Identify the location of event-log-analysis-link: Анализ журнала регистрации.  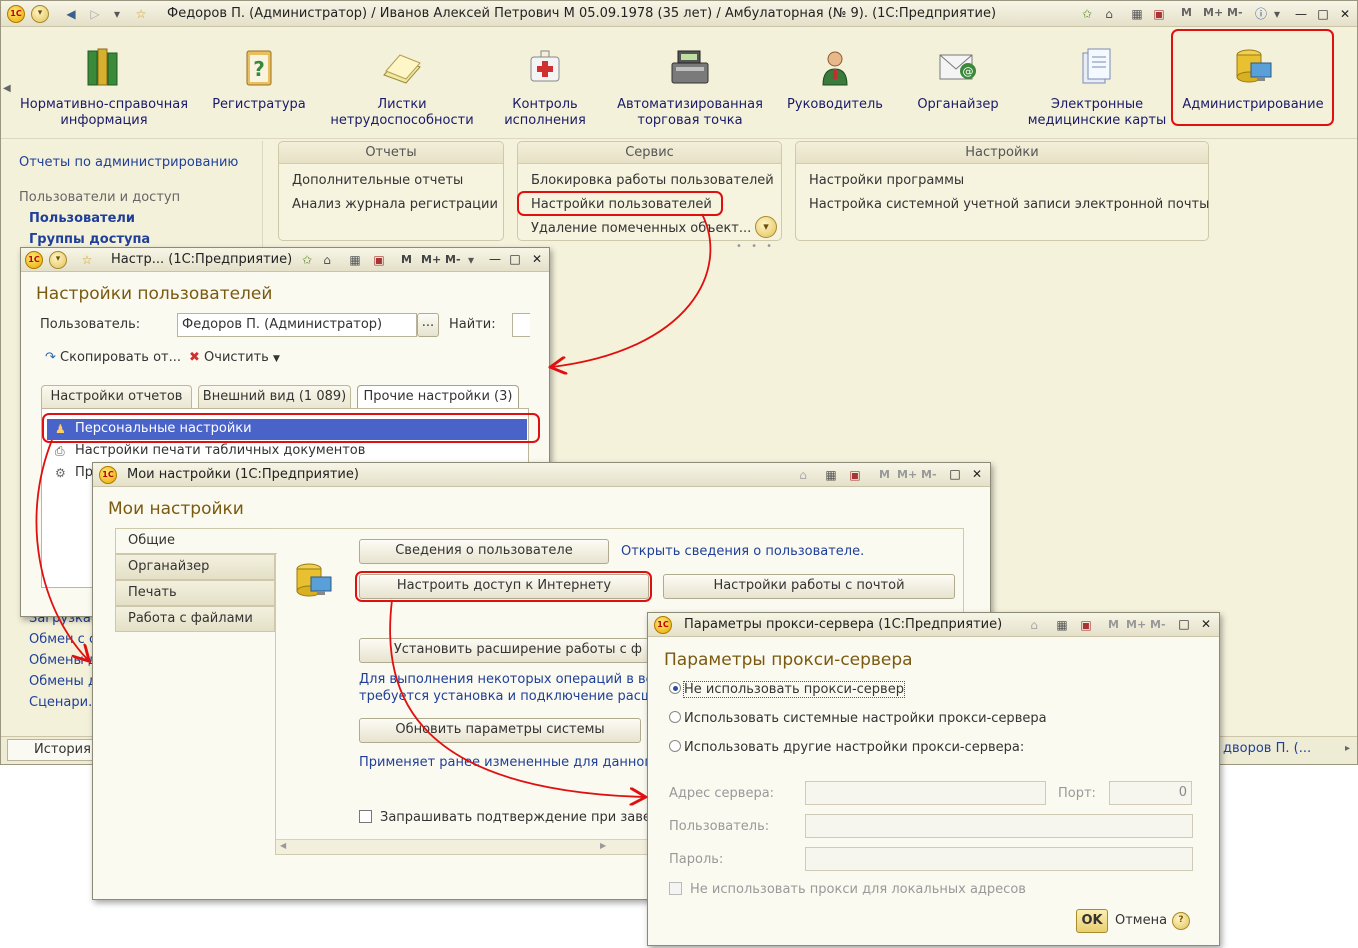
(395, 204).